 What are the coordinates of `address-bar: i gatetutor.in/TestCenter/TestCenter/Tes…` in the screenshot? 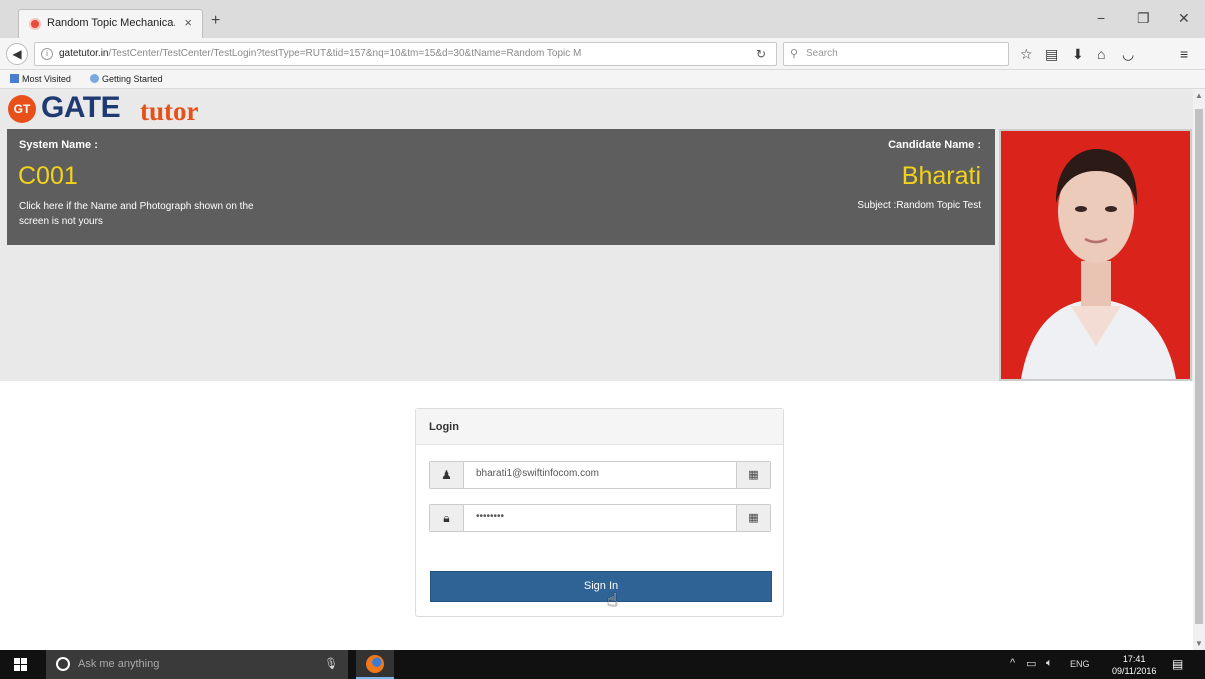 It's located at (405, 54).